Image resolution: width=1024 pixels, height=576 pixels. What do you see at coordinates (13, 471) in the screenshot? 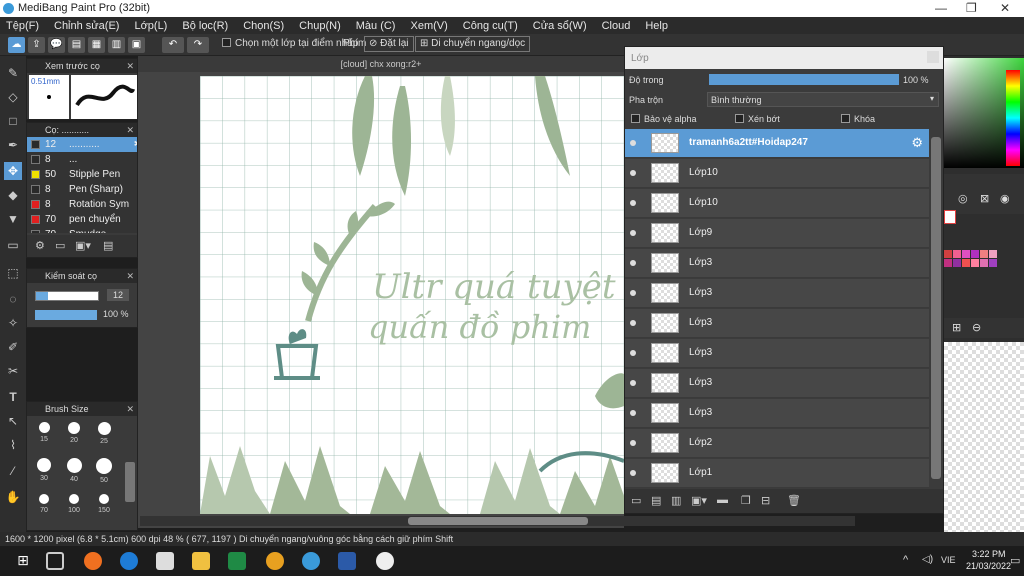
I see `divide-tool-icon: ⁄` at bounding box center [13, 471].